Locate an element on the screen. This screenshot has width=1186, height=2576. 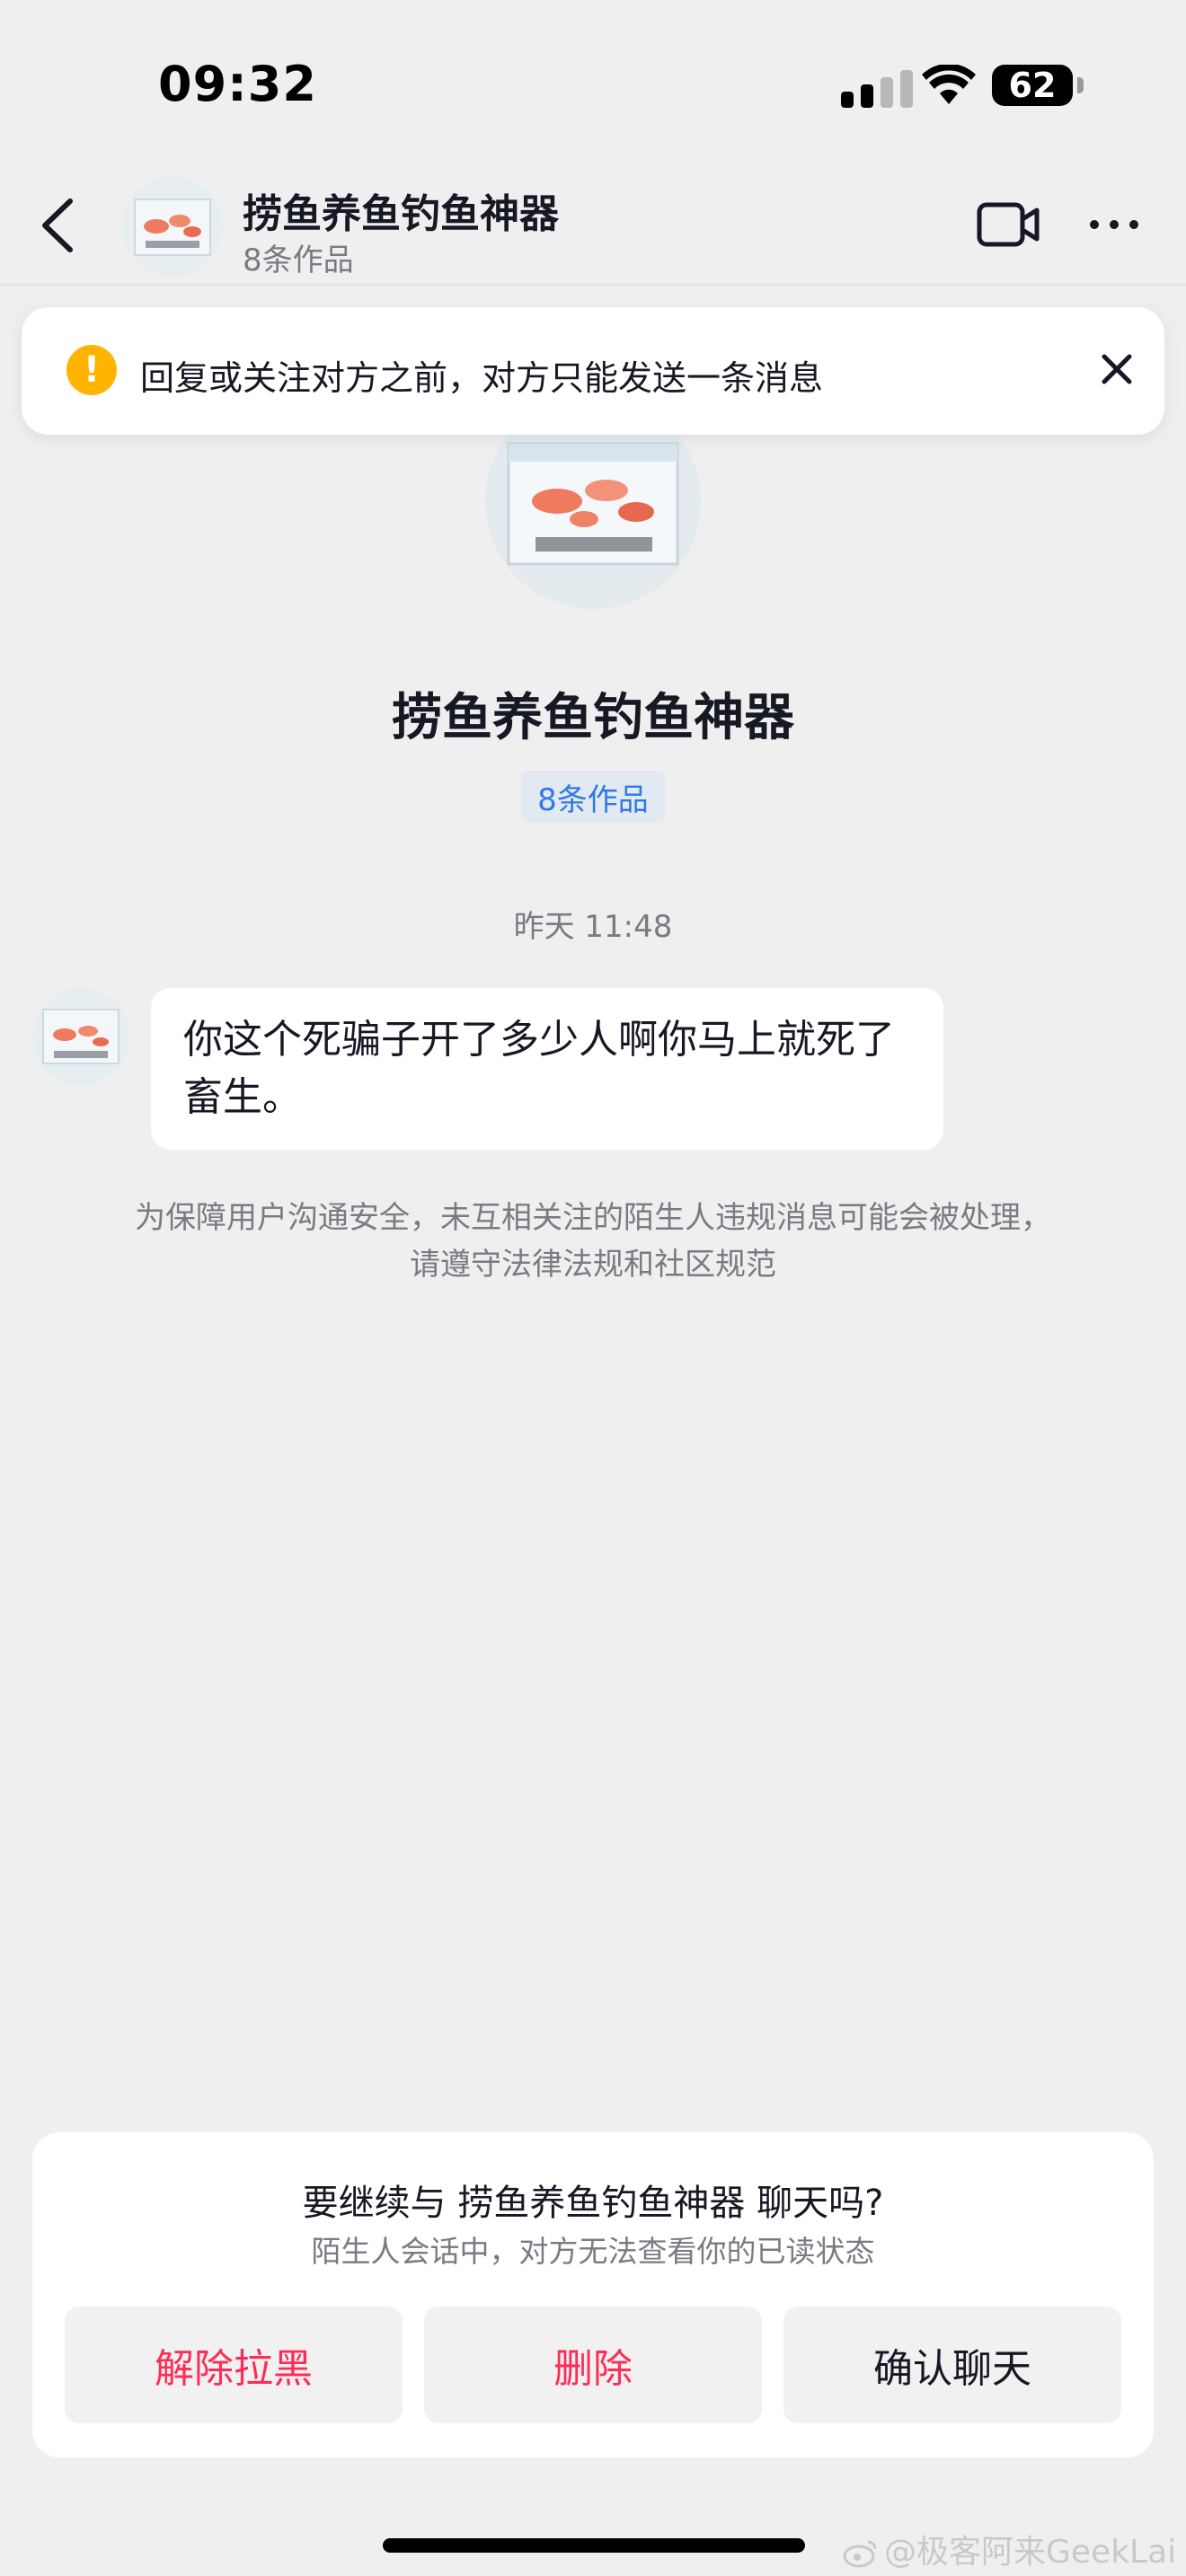
warning-icon: ! is located at coordinates (91, 370).